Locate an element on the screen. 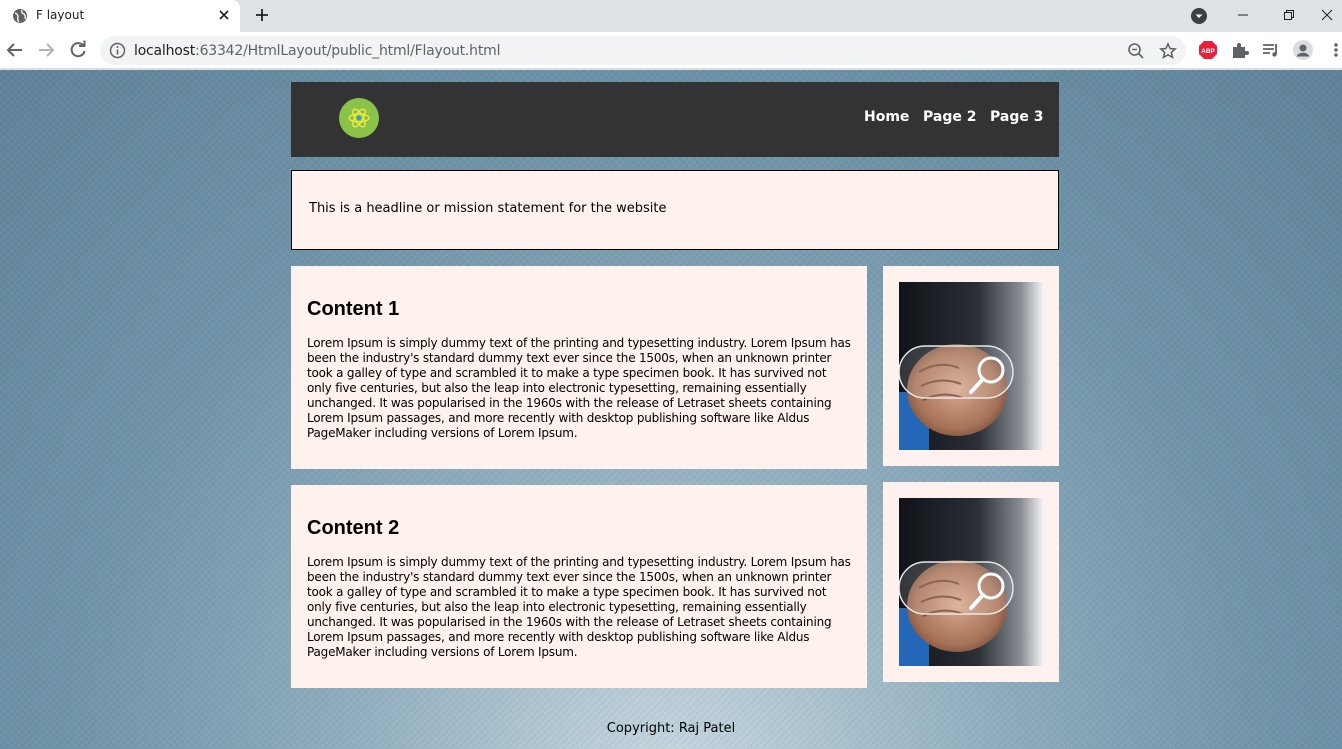 The height and width of the screenshot is (749, 1342). tab-title: F layout is located at coordinates (60, 15).